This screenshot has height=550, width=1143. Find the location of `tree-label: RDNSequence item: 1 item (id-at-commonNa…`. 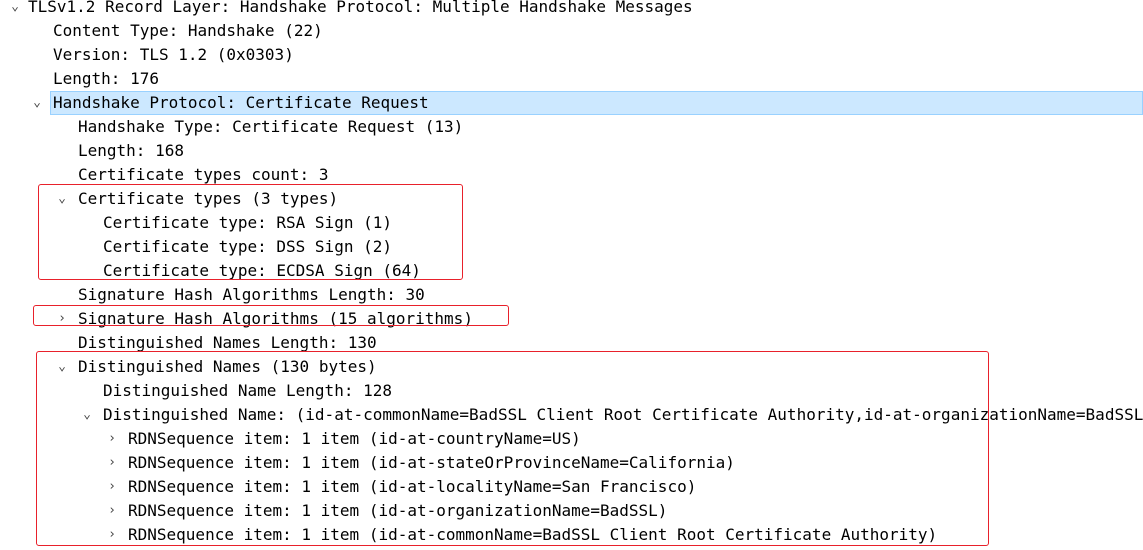

tree-label: RDNSequence item: 1 item (id-at-commonNa… is located at coordinates (533, 534).